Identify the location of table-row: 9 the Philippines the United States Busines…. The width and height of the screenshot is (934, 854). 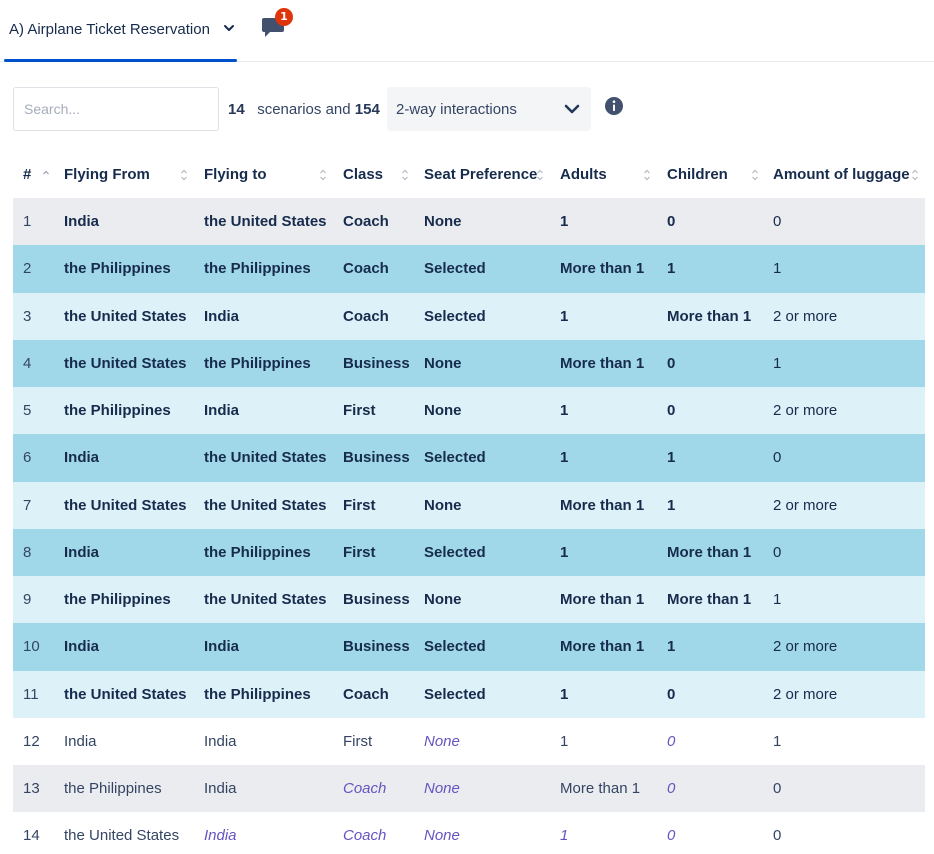
(469, 600).